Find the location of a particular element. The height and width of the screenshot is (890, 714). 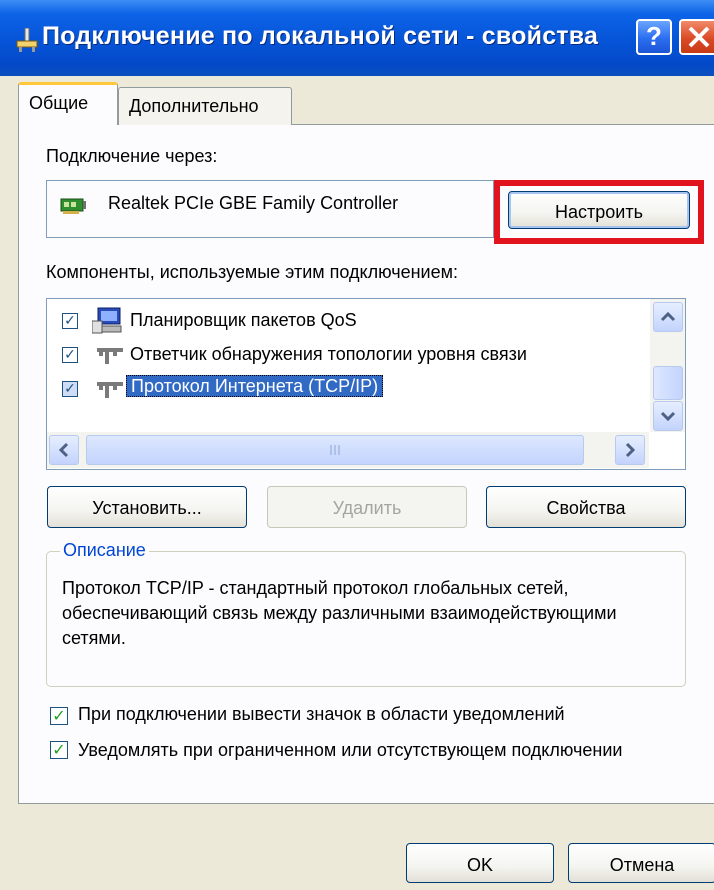

close-icon is located at coordinates (699, 37).